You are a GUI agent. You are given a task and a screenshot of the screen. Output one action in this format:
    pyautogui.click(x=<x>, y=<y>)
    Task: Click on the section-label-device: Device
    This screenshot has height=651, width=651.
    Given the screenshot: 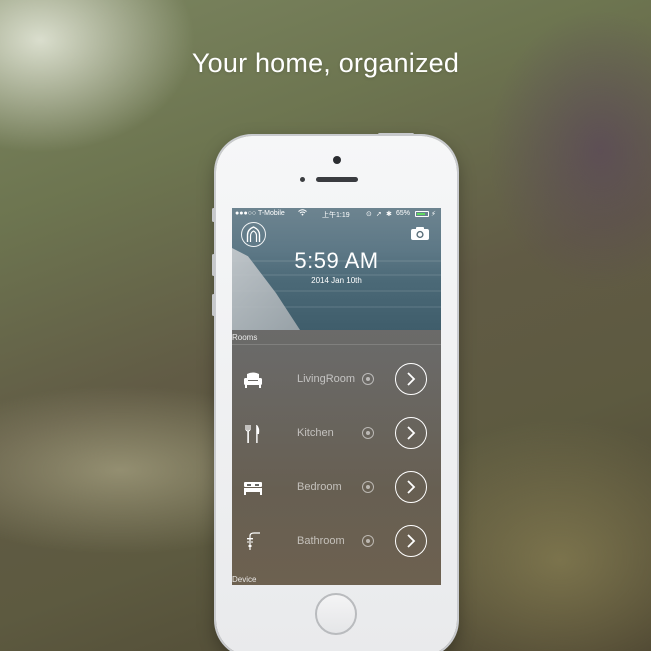 What is the action you would take?
    pyautogui.click(x=244, y=579)
    